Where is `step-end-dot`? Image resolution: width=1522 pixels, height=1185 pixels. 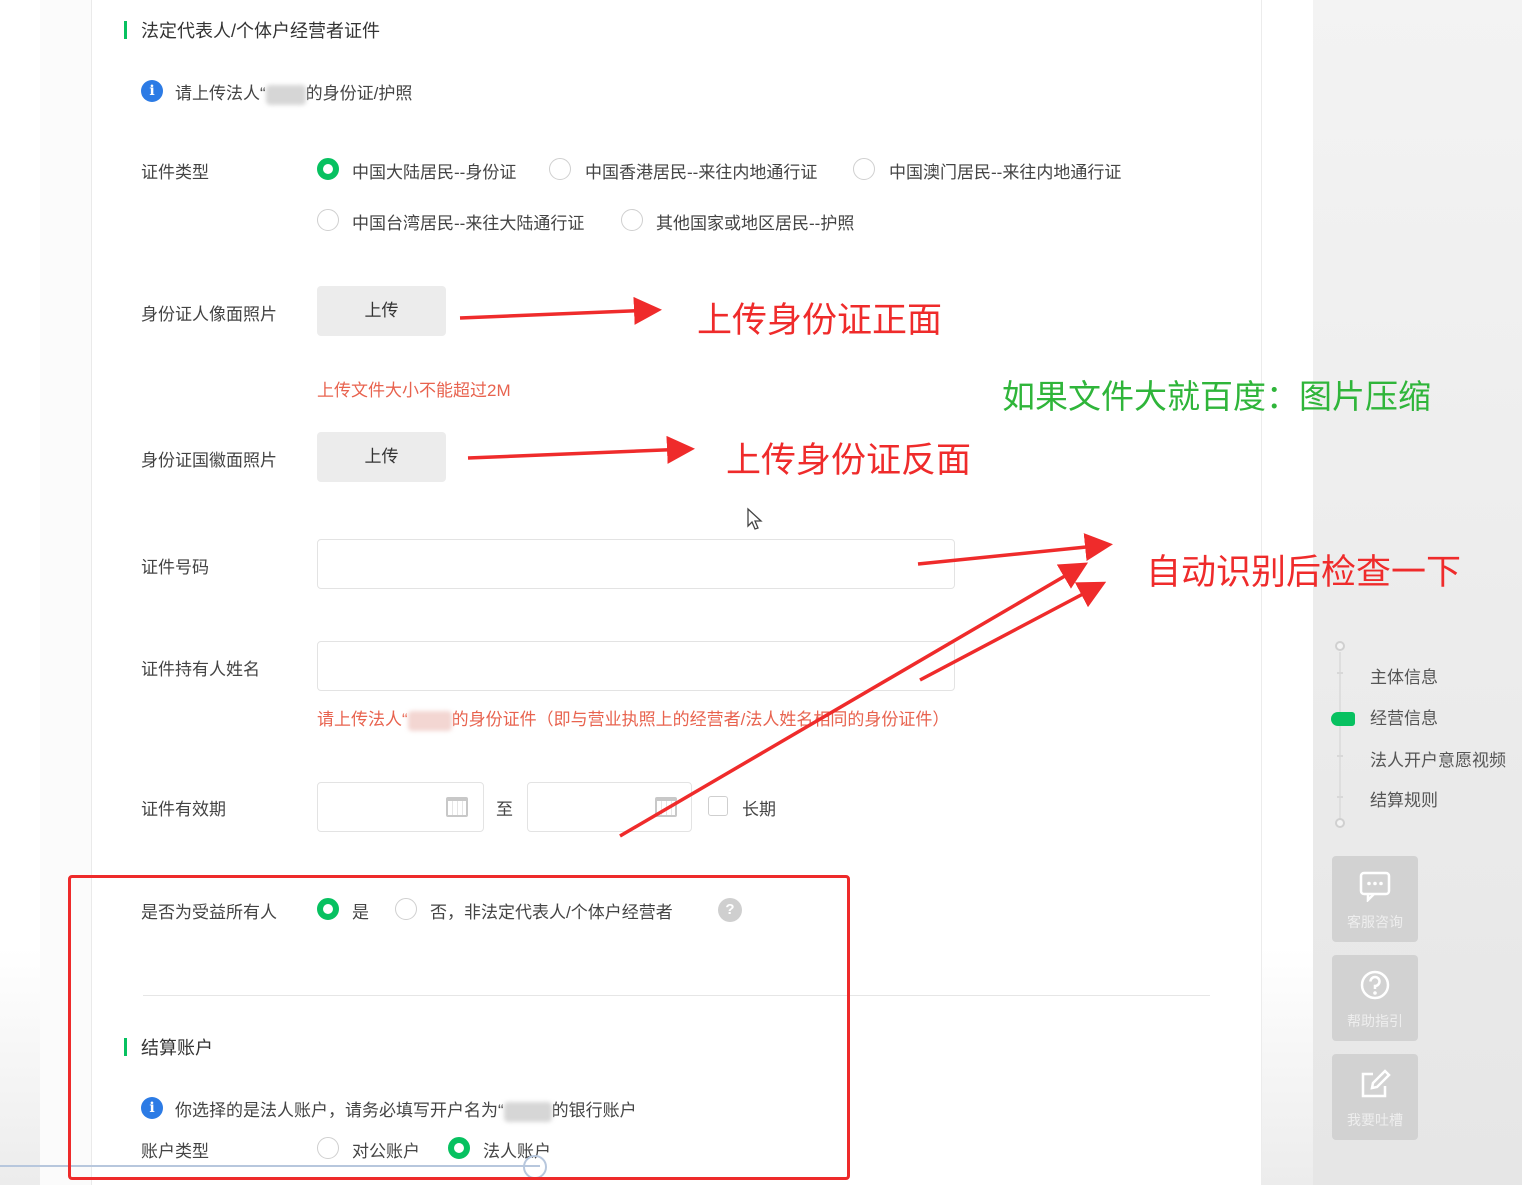 step-end-dot is located at coordinates (1340, 823).